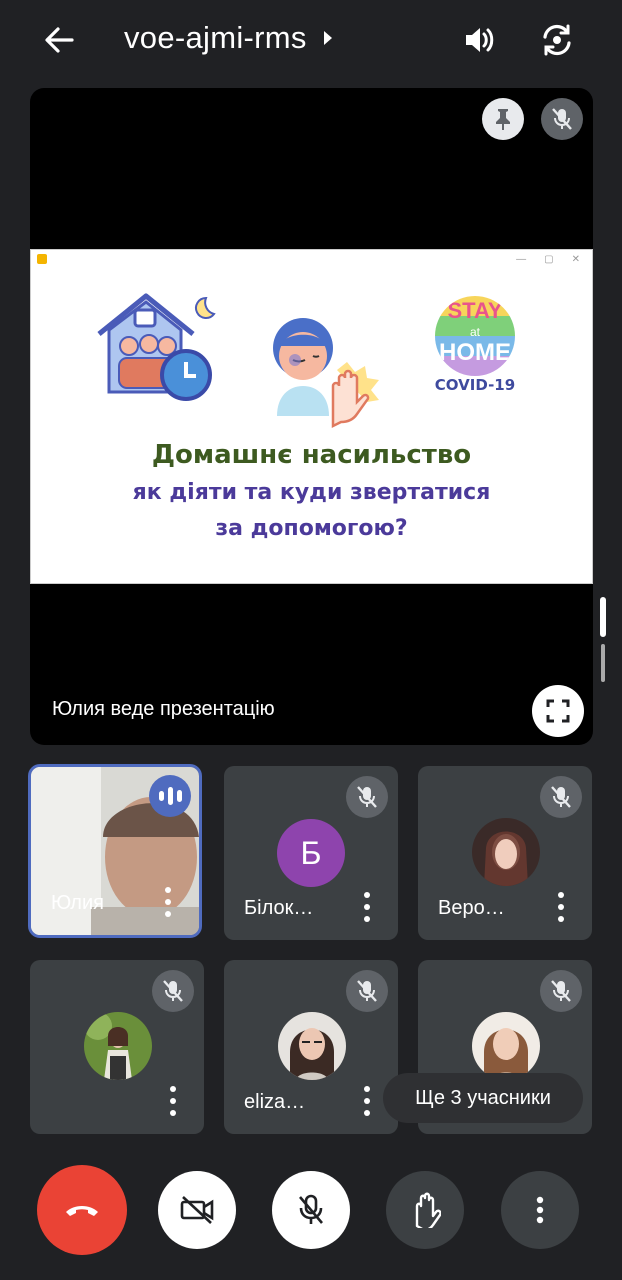 This screenshot has height=1280, width=622. I want to click on speaker-icon, so click(480, 40).